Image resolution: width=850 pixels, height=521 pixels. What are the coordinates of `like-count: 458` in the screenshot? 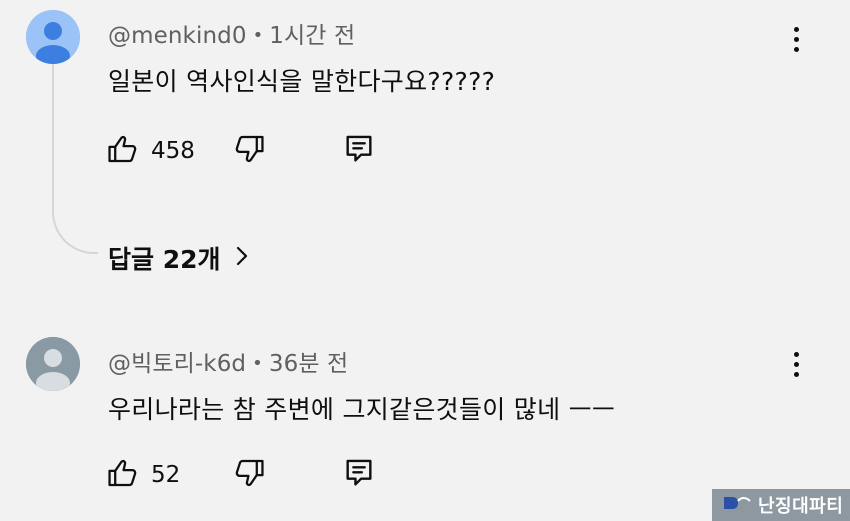 It's located at (173, 151).